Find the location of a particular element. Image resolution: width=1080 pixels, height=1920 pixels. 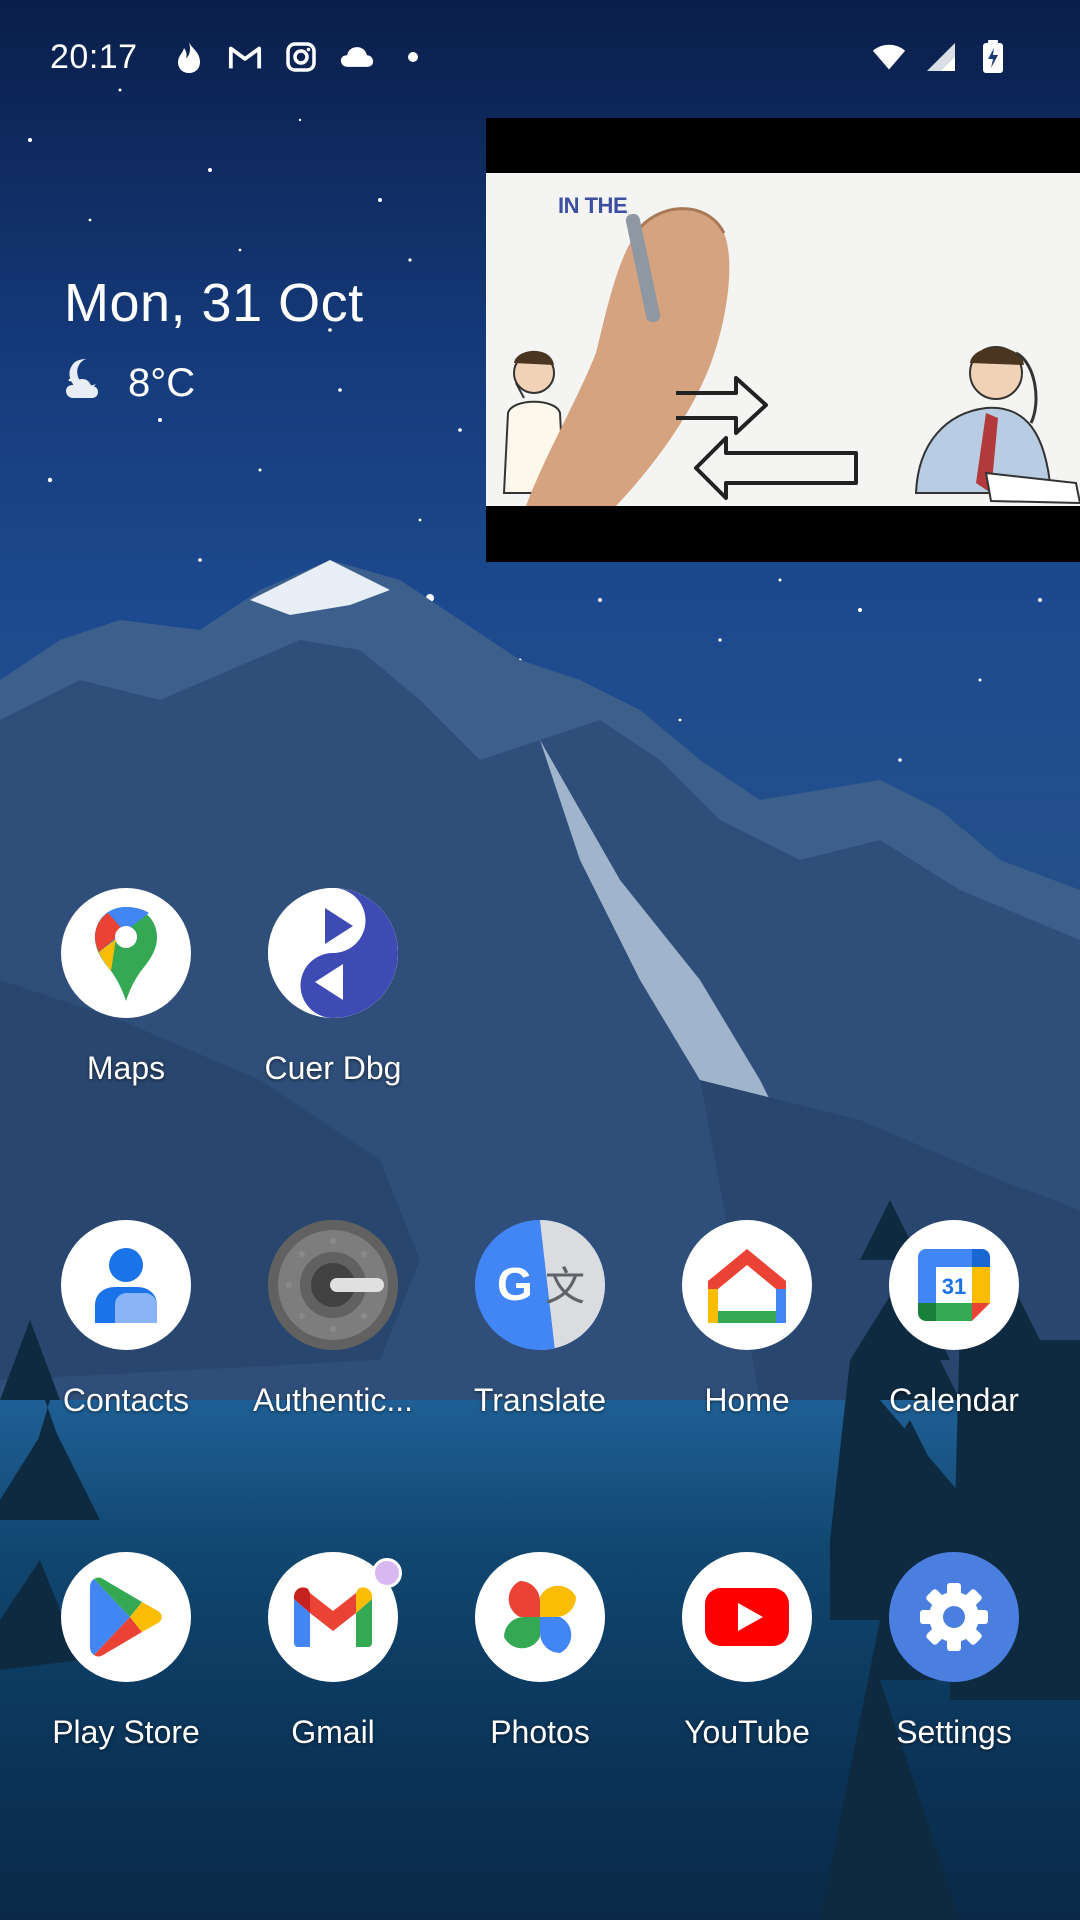

app-play-store: Play Store is located at coordinates (126, 1651).